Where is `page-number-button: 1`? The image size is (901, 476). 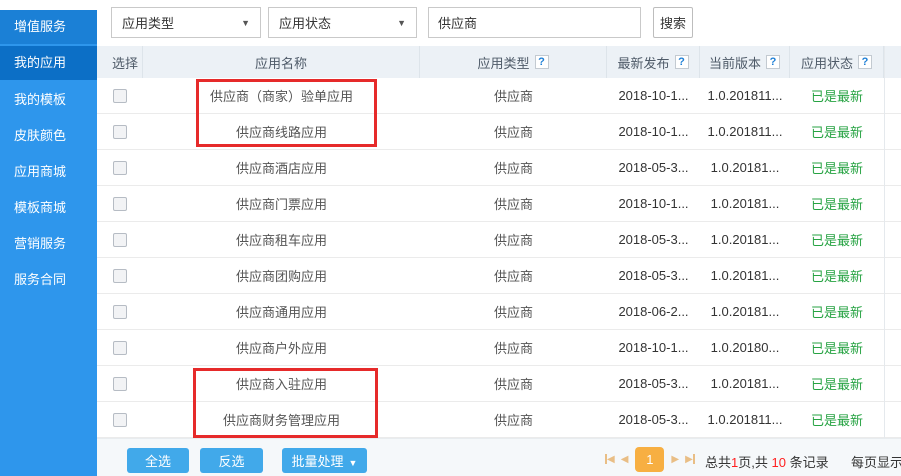 page-number-button: 1 is located at coordinates (650, 459).